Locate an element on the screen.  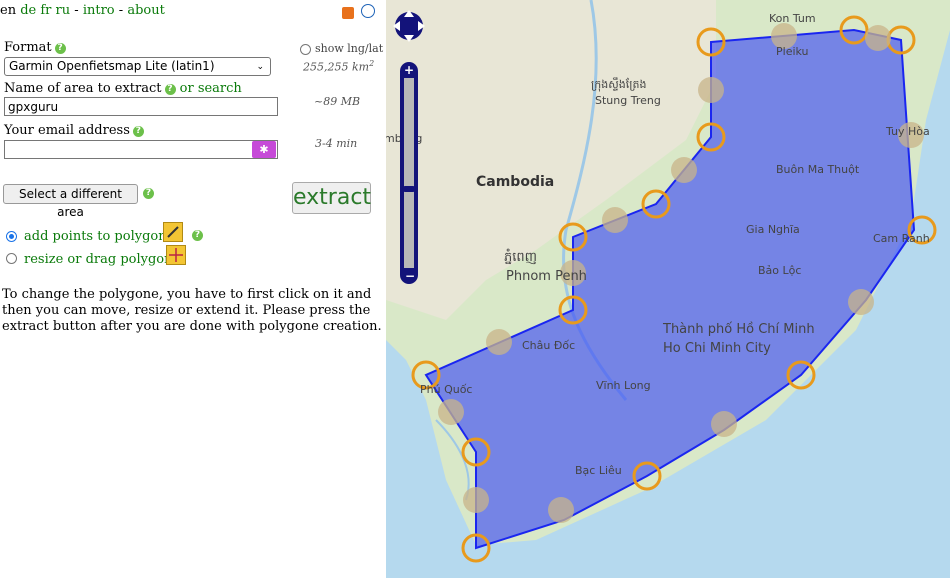
or-search-link: or search is located at coordinates (211, 88).